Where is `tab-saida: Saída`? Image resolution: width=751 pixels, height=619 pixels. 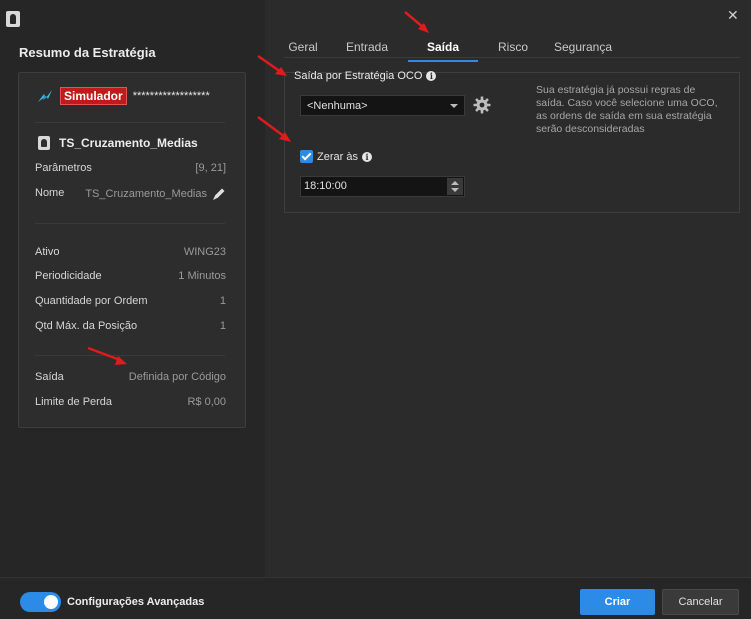
tab-saida: Saída is located at coordinates (443, 49).